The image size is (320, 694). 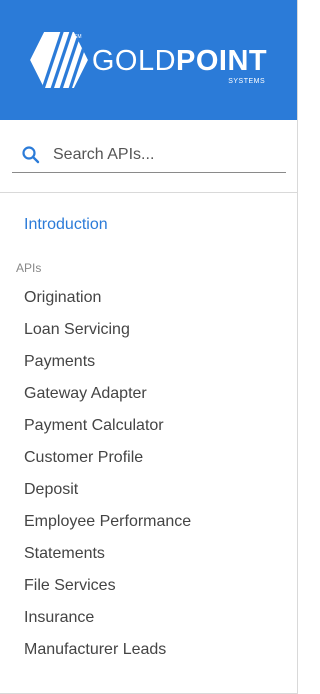 What do you see at coordinates (148, 586) in the screenshot?
I see `nav-item-file-services: File Services` at bounding box center [148, 586].